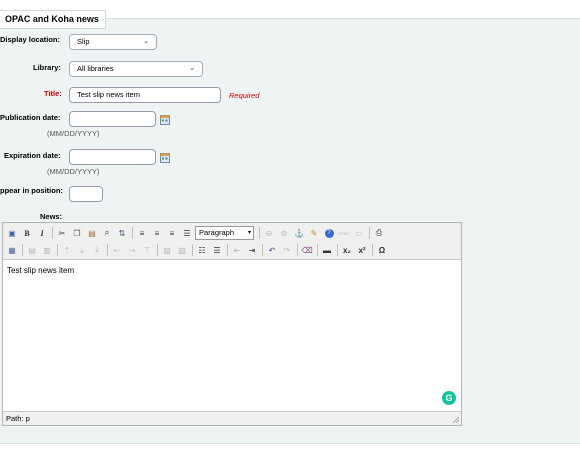 The width and height of the screenshot is (580, 450). What do you see at coordinates (40, 270) in the screenshot?
I see `editor-content: Test slip news item` at bounding box center [40, 270].